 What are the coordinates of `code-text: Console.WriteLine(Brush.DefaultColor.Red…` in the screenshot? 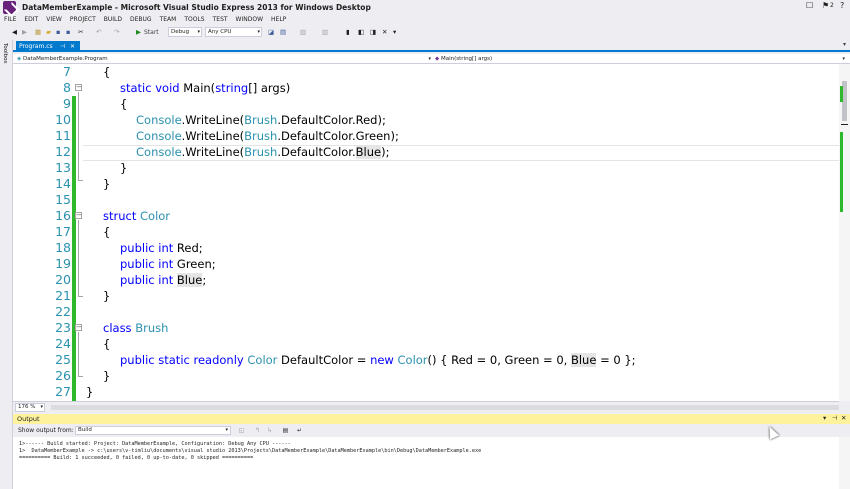 It's located at (261, 120).